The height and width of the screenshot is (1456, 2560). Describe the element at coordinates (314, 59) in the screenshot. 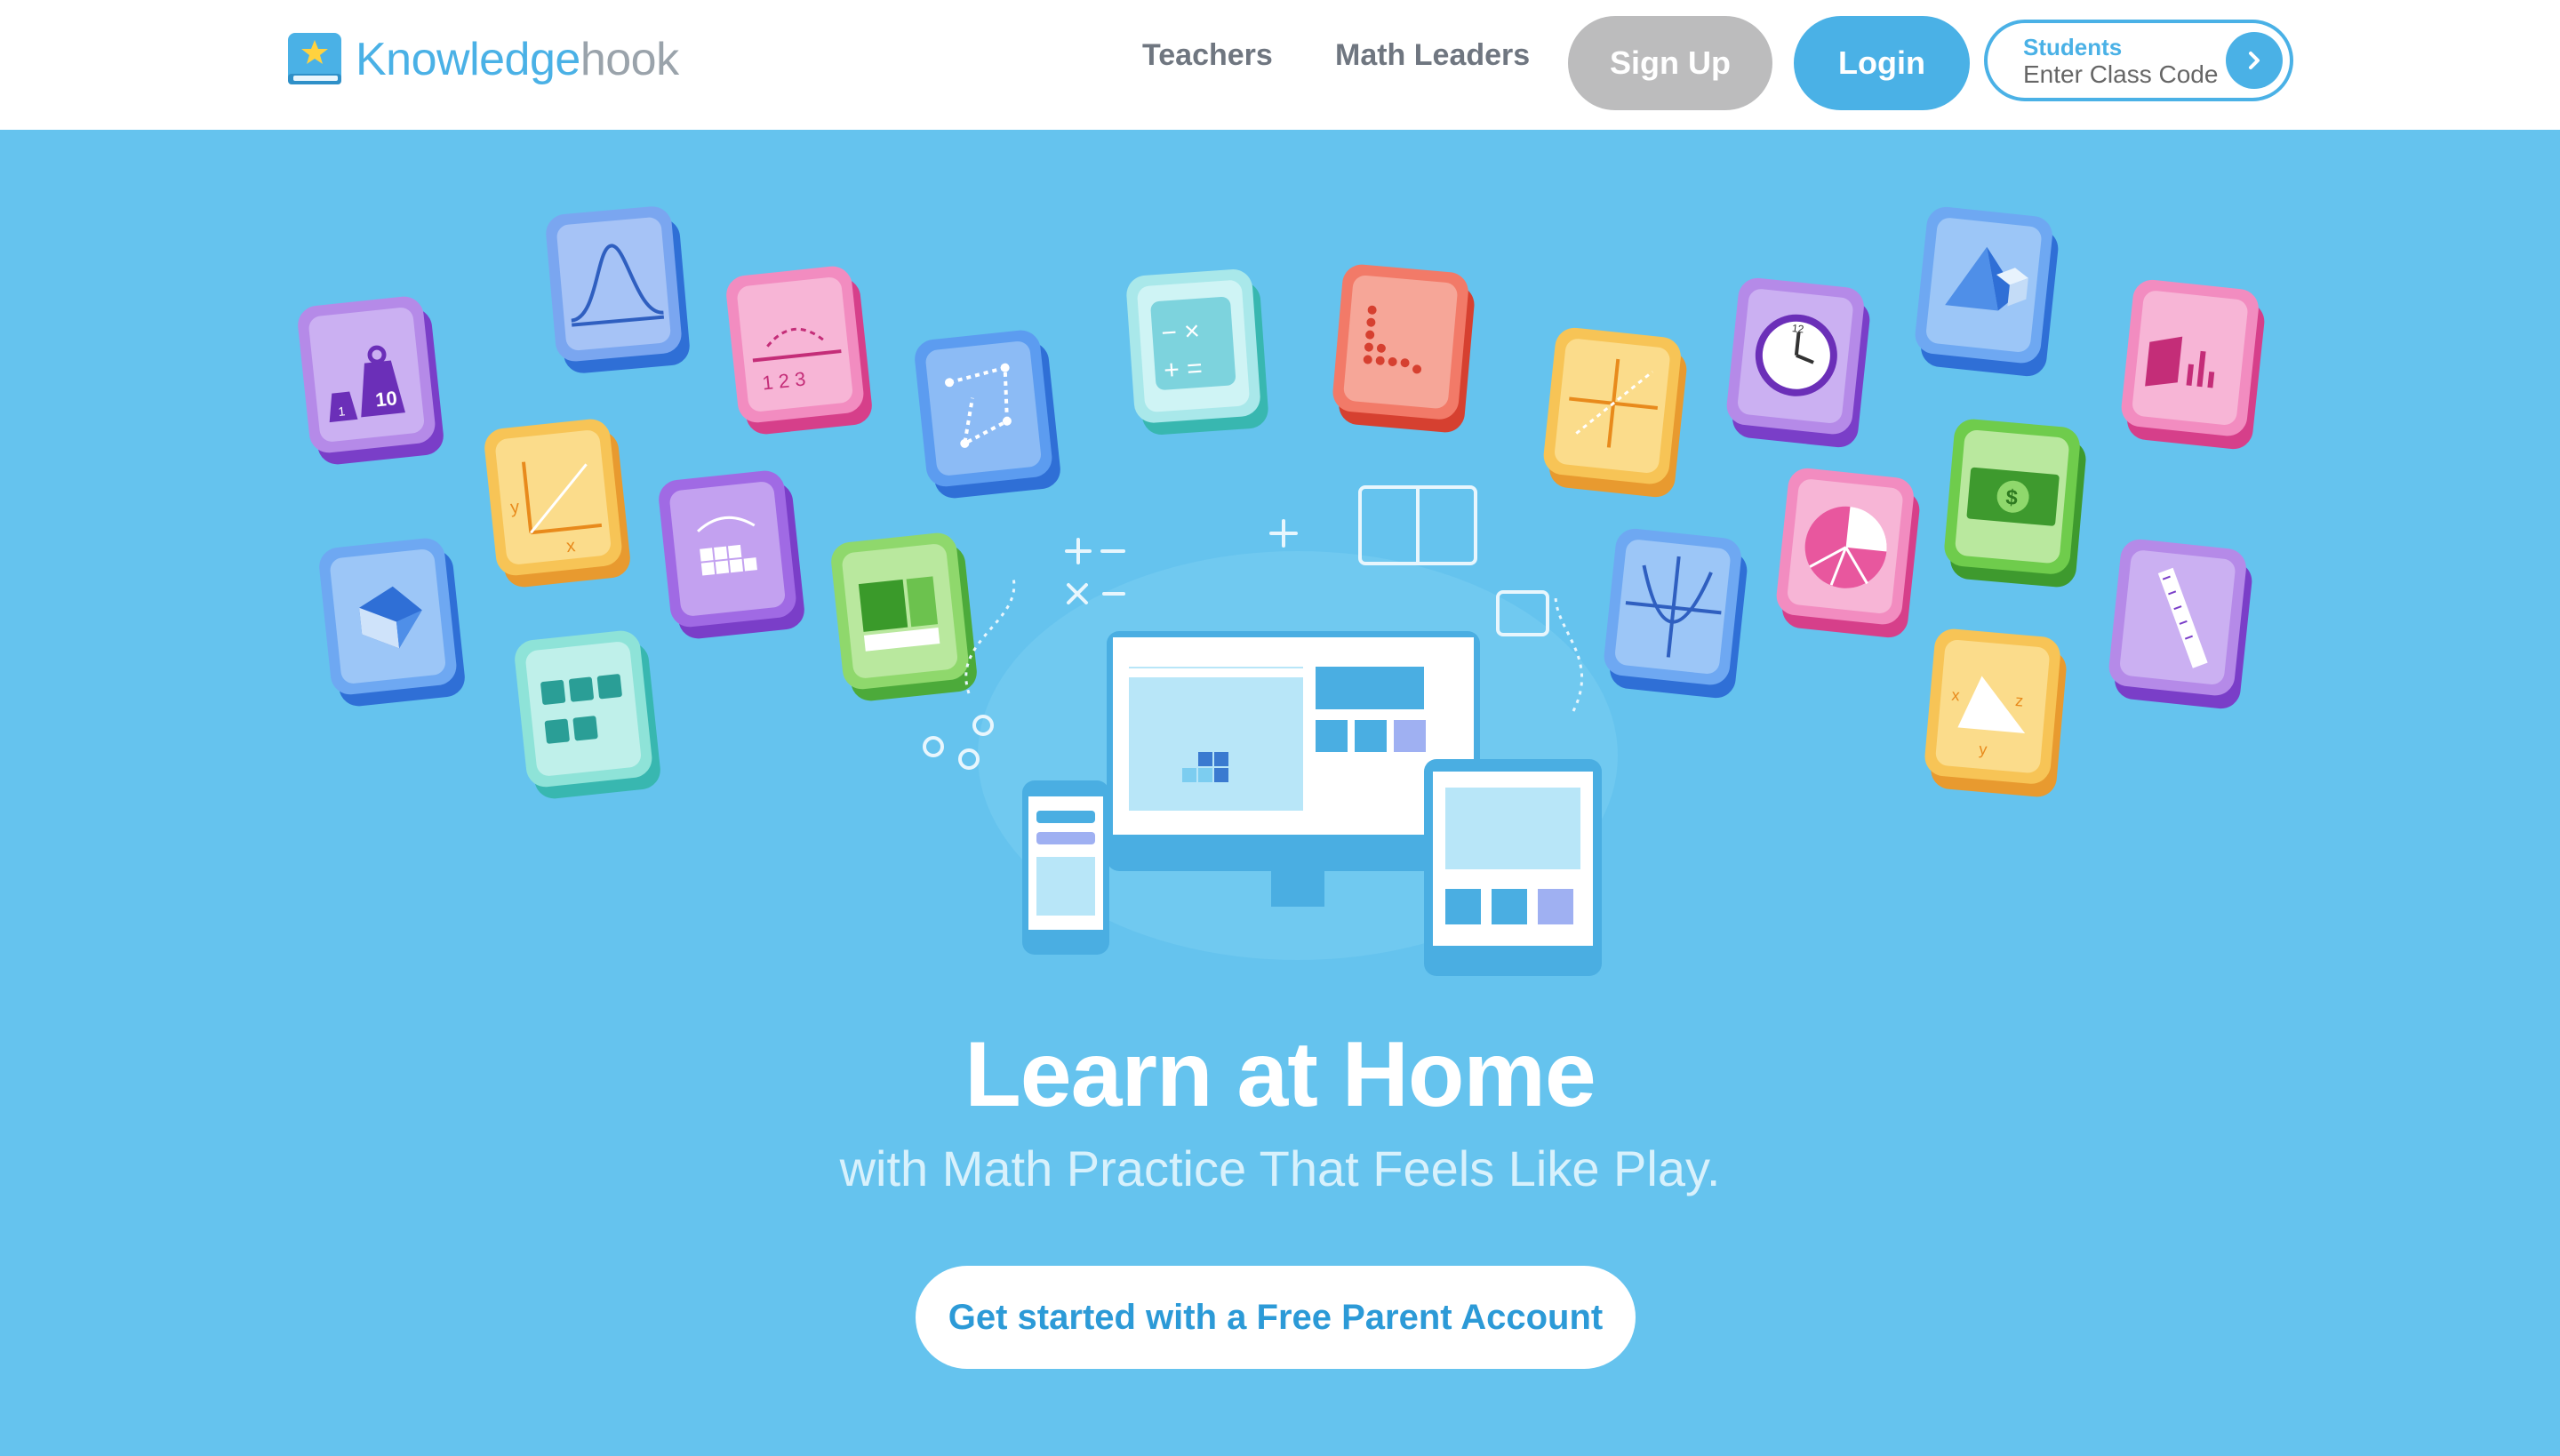

I see `book-star-icon` at that location.